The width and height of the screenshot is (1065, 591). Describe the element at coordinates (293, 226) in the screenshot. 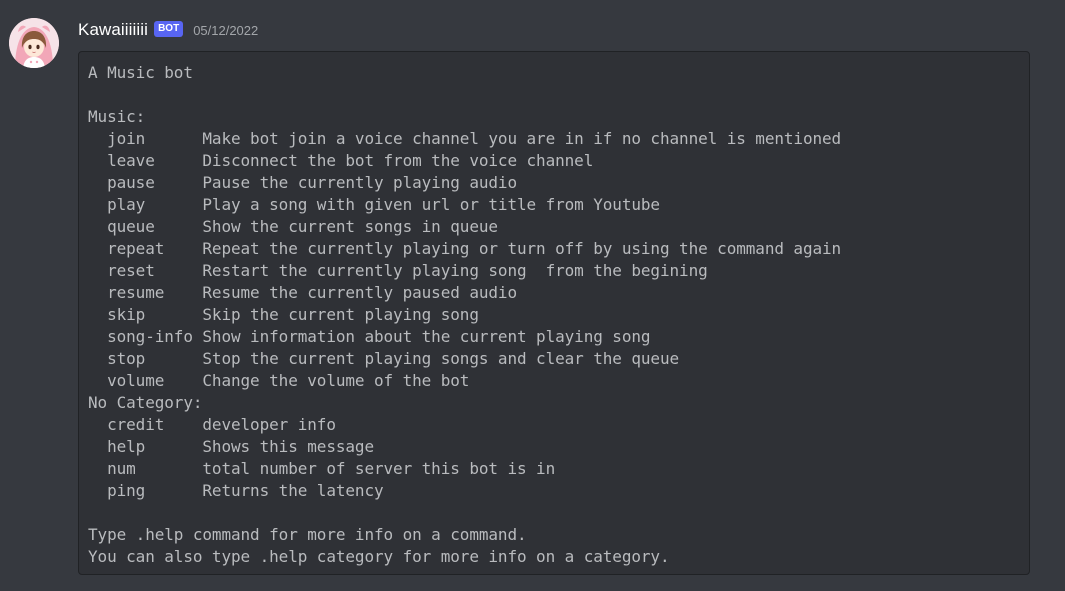

I see `code-line: queue Show the current songs in queue` at that location.